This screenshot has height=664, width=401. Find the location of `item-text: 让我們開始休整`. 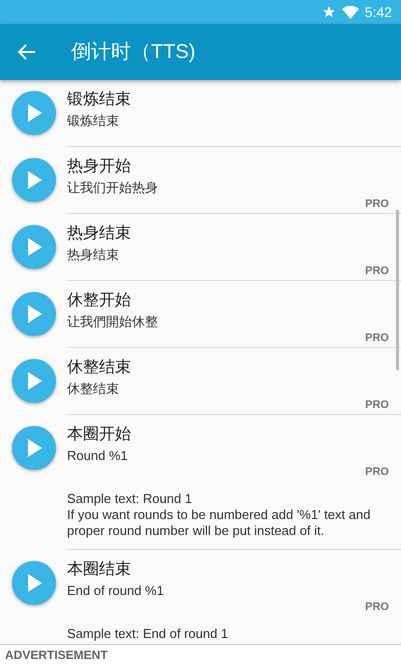

item-text: 让我們開始休整 is located at coordinates (113, 322).